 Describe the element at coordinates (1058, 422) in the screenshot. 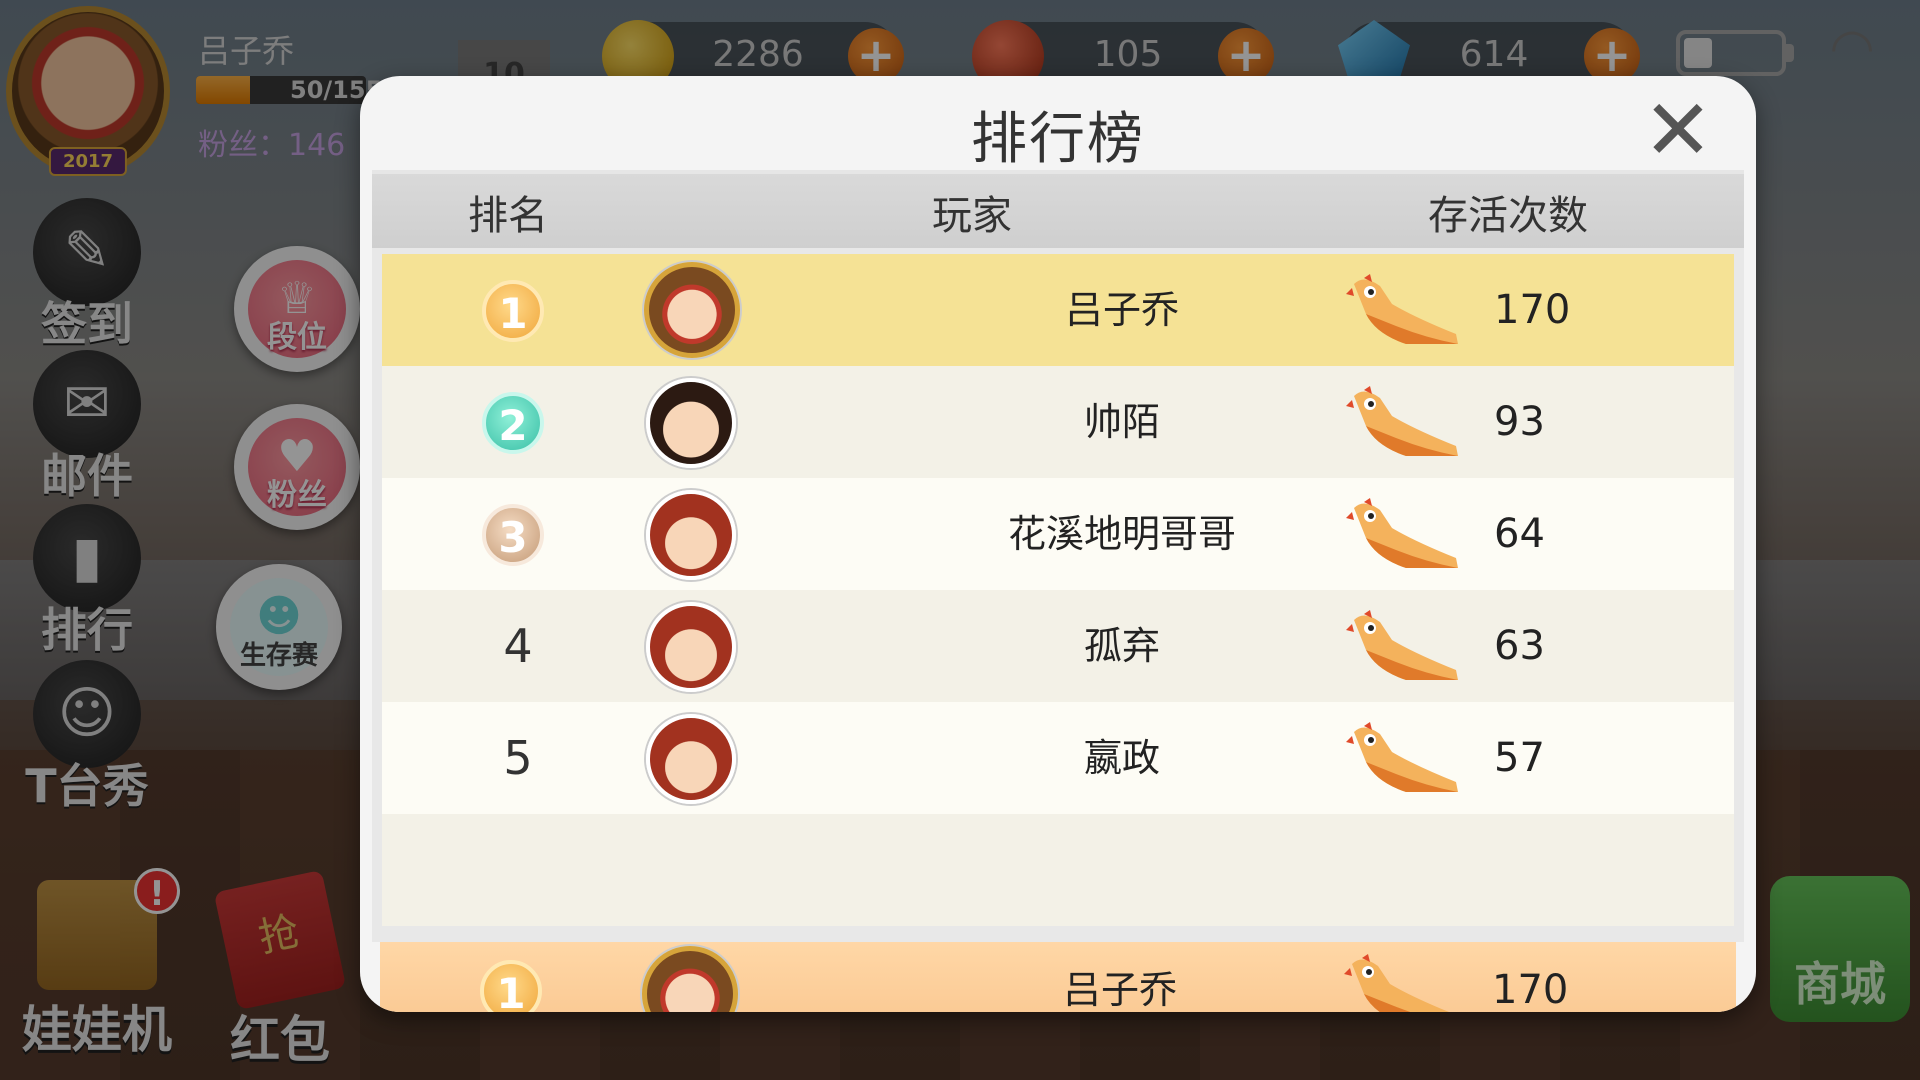

I see `table-row: 2 帅陌 93` at that location.